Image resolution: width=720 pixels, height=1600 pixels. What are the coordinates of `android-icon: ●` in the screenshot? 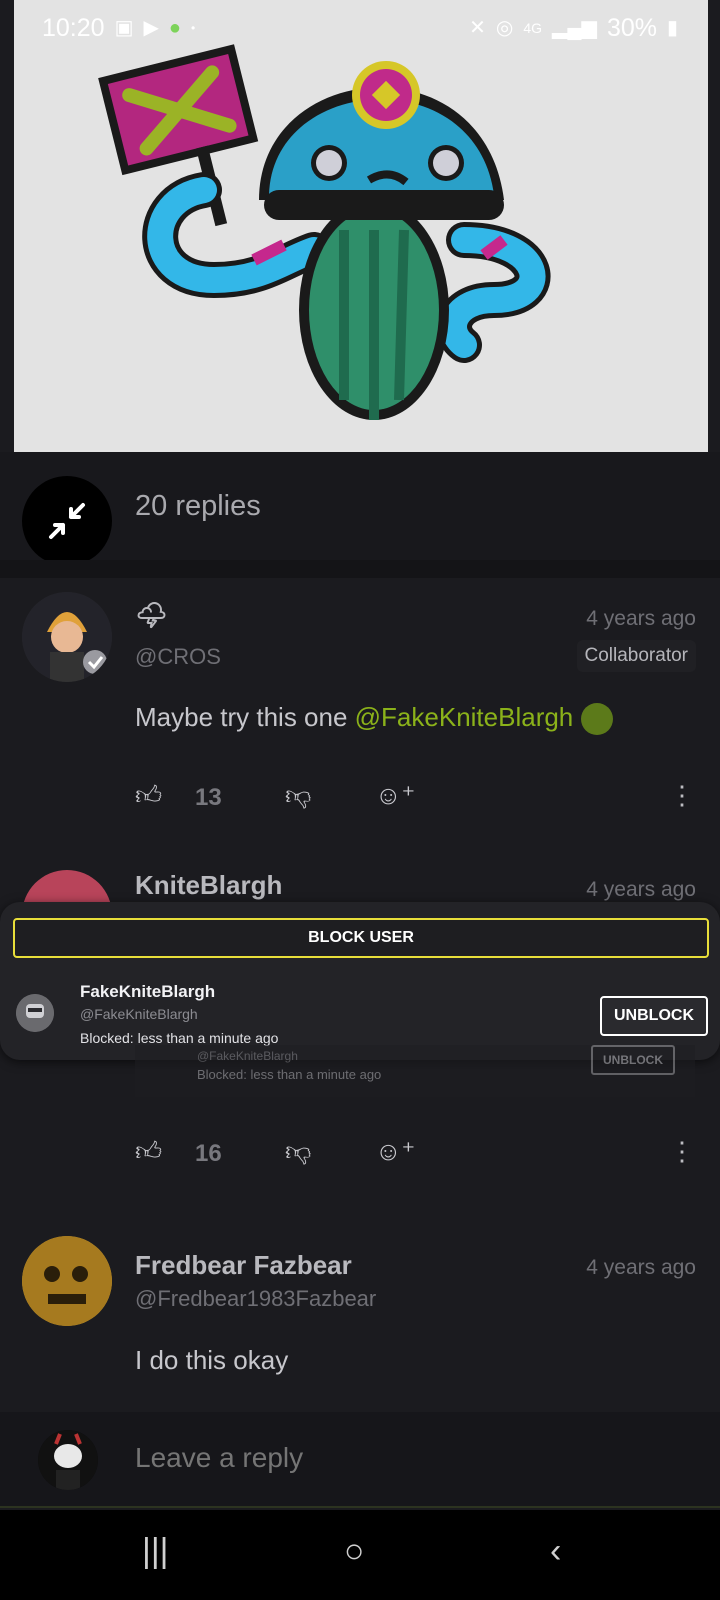 It's located at (174, 28).